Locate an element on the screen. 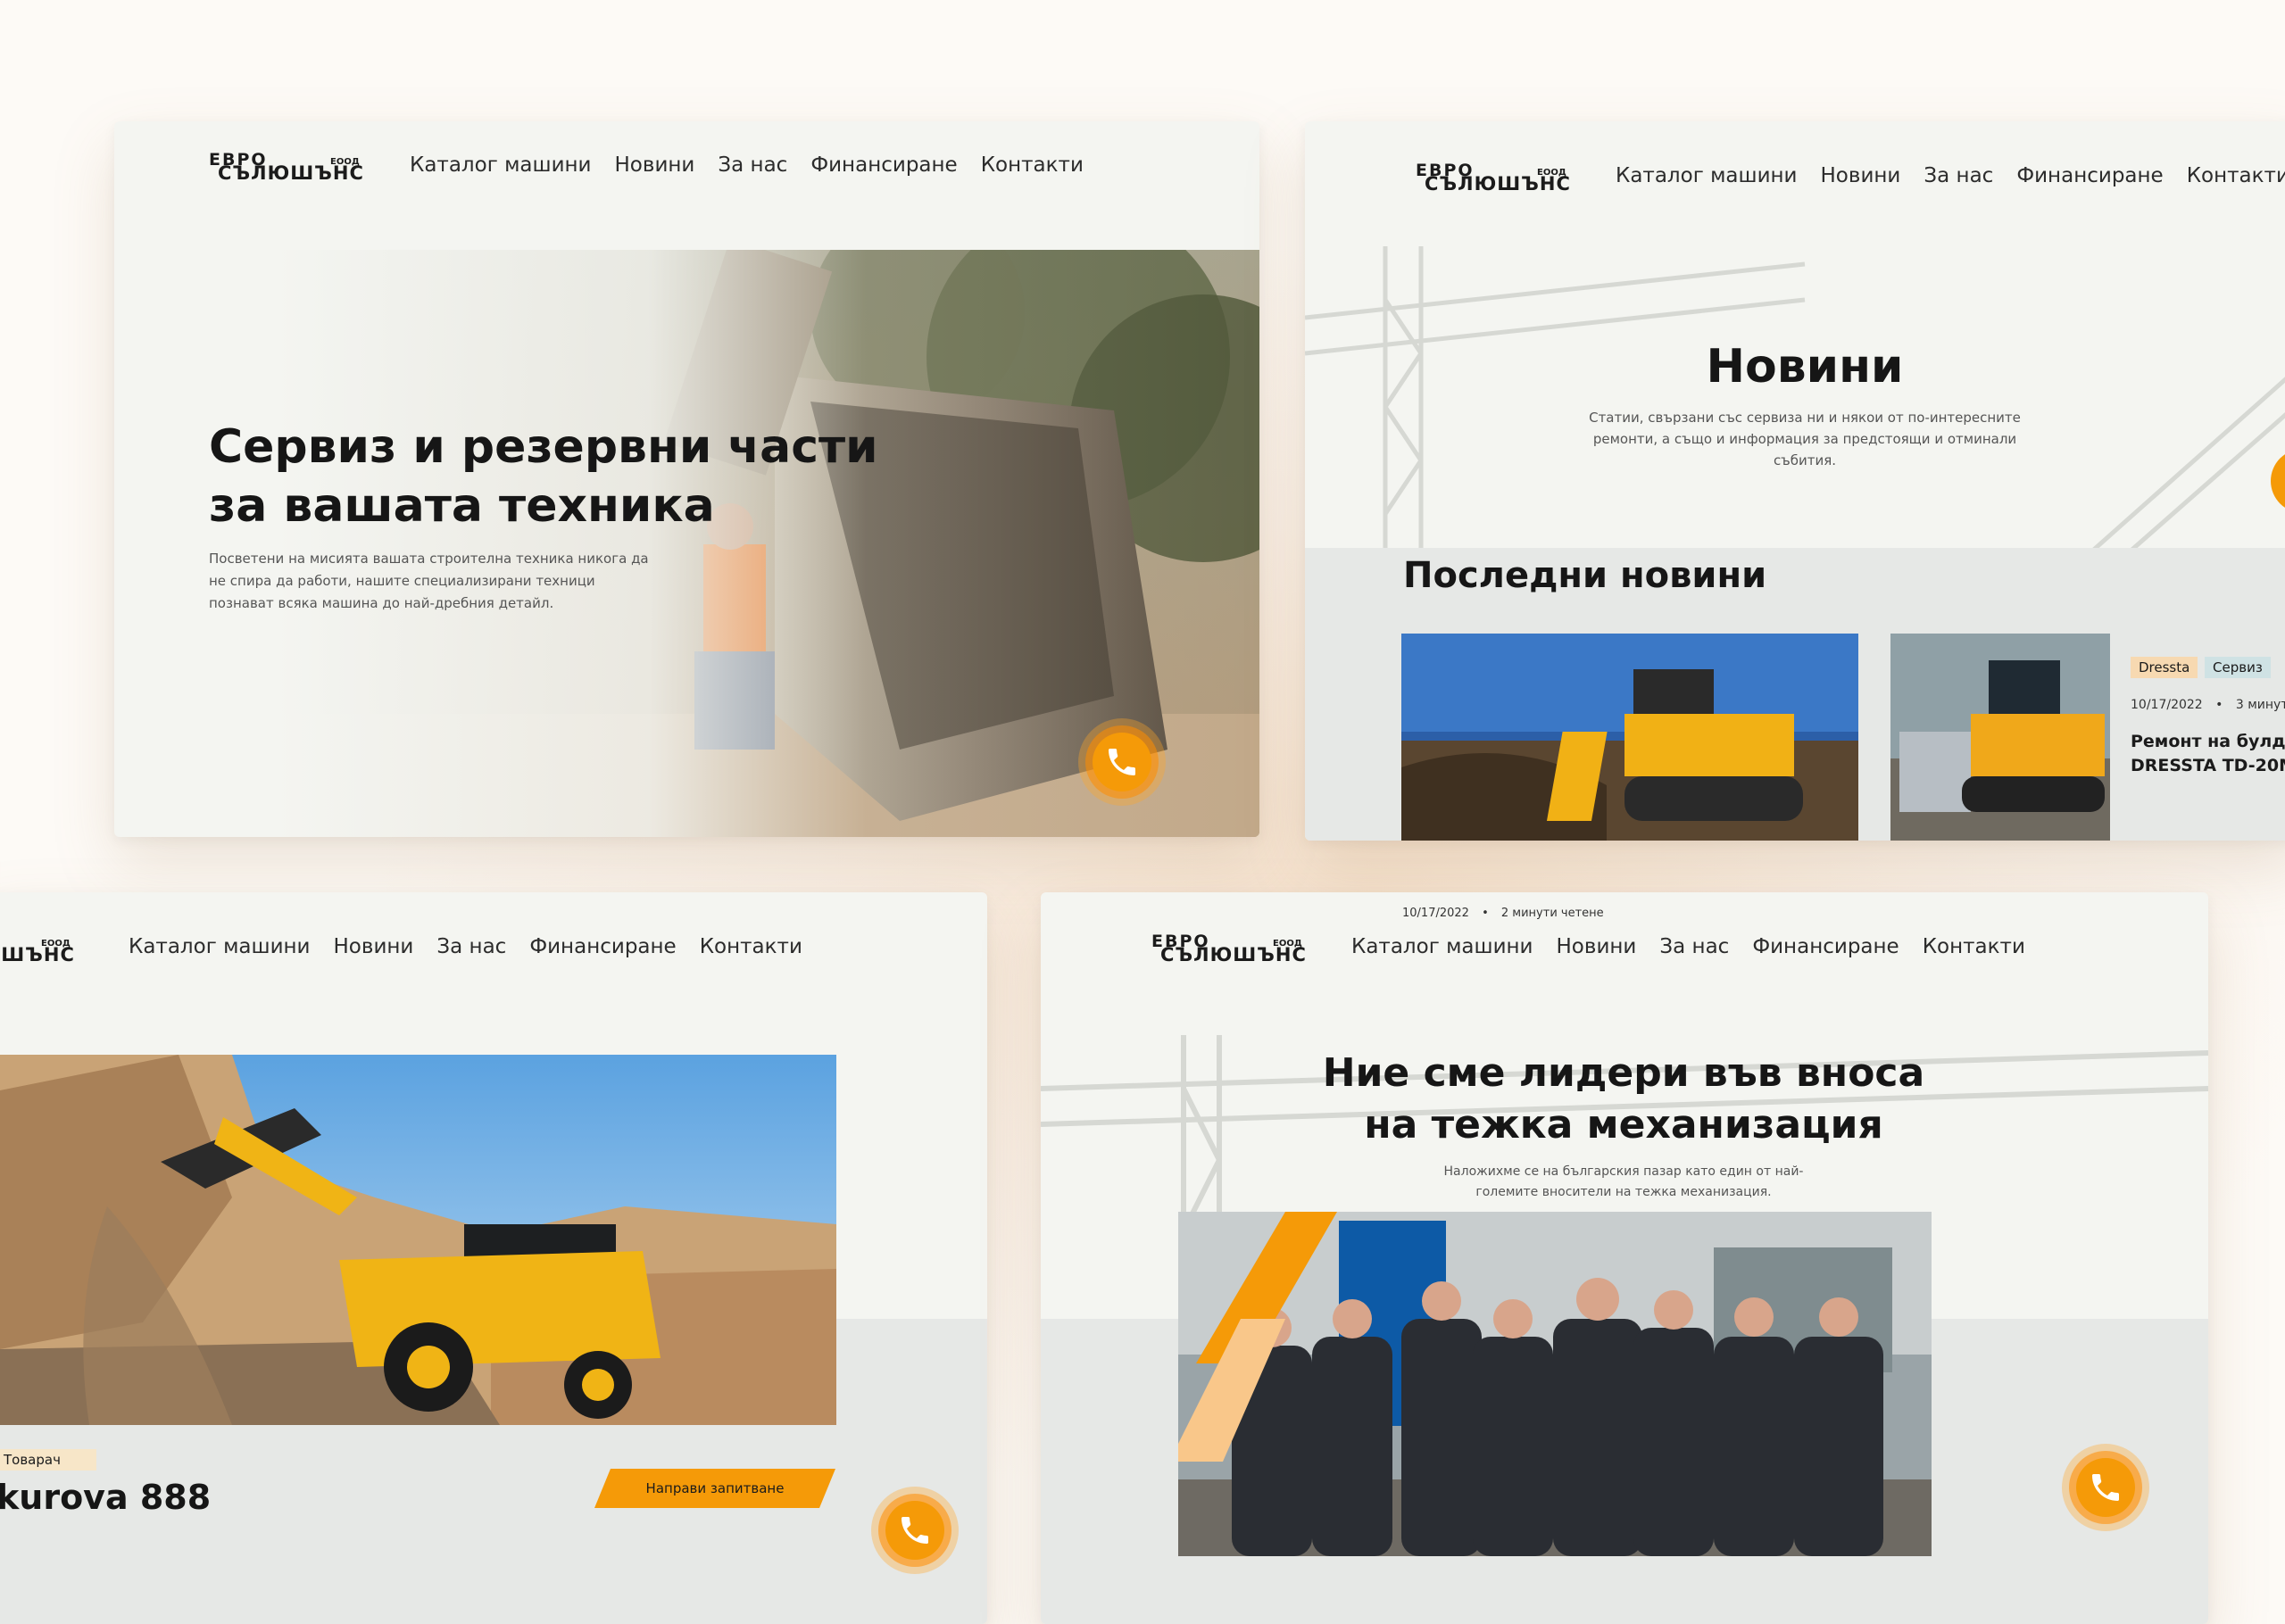  article-meta: 10/17/2022 • 3 минути ч is located at coordinates (2208, 705).